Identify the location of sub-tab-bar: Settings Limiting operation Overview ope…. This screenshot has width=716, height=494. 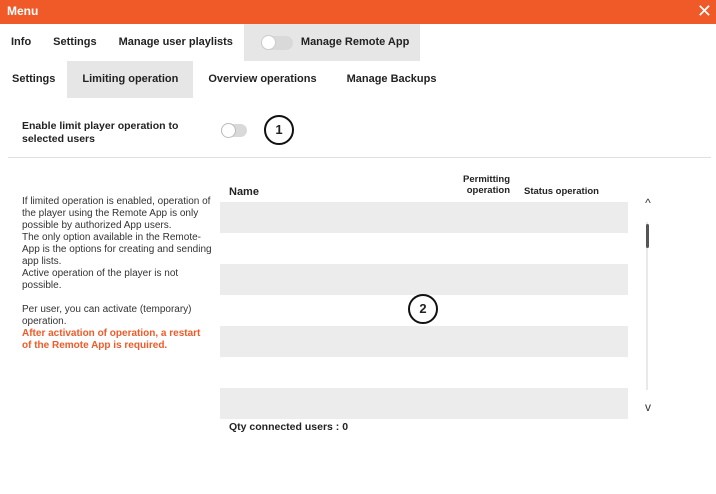
(227, 79).